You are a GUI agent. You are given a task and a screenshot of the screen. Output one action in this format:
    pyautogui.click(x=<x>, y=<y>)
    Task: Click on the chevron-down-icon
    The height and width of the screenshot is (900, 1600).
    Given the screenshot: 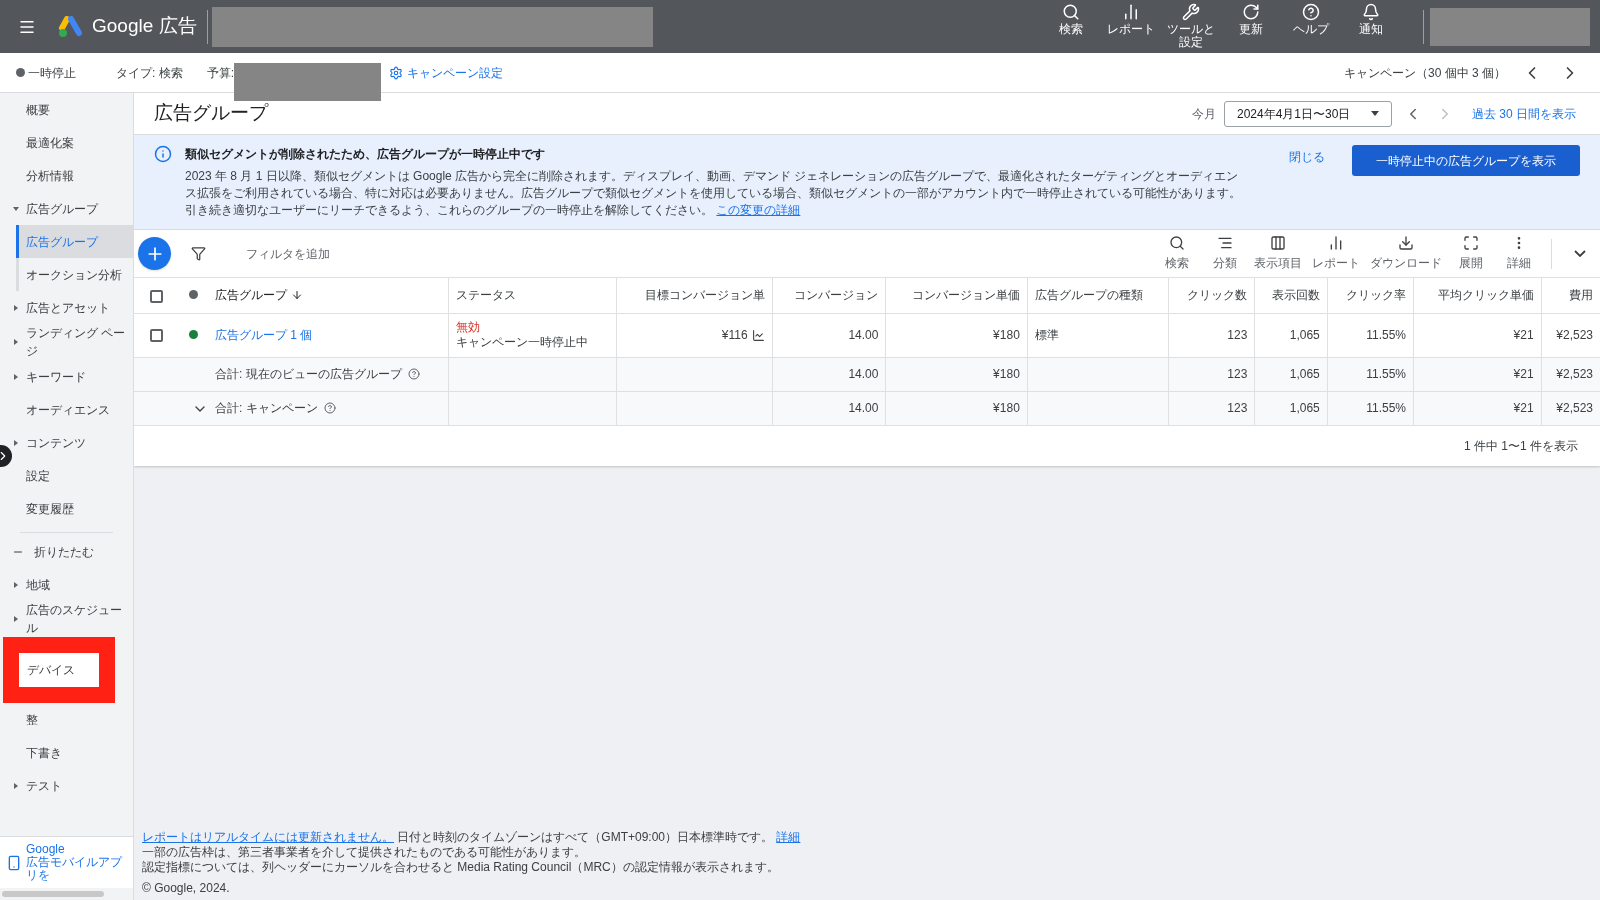 What is the action you would take?
    pyautogui.click(x=1580, y=253)
    